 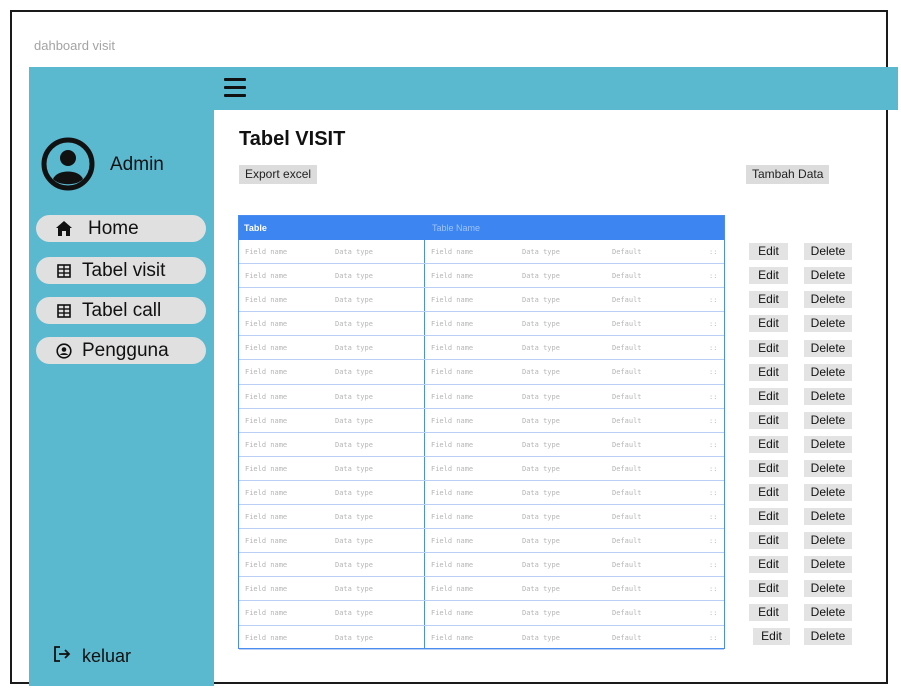 I want to click on table-icon, so click(x=64, y=270).